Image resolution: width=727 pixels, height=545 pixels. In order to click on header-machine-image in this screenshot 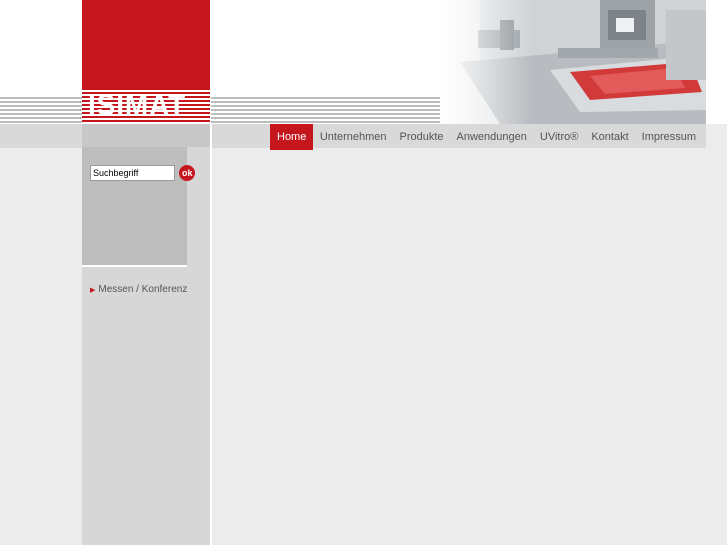, I will do `click(573, 62)`.